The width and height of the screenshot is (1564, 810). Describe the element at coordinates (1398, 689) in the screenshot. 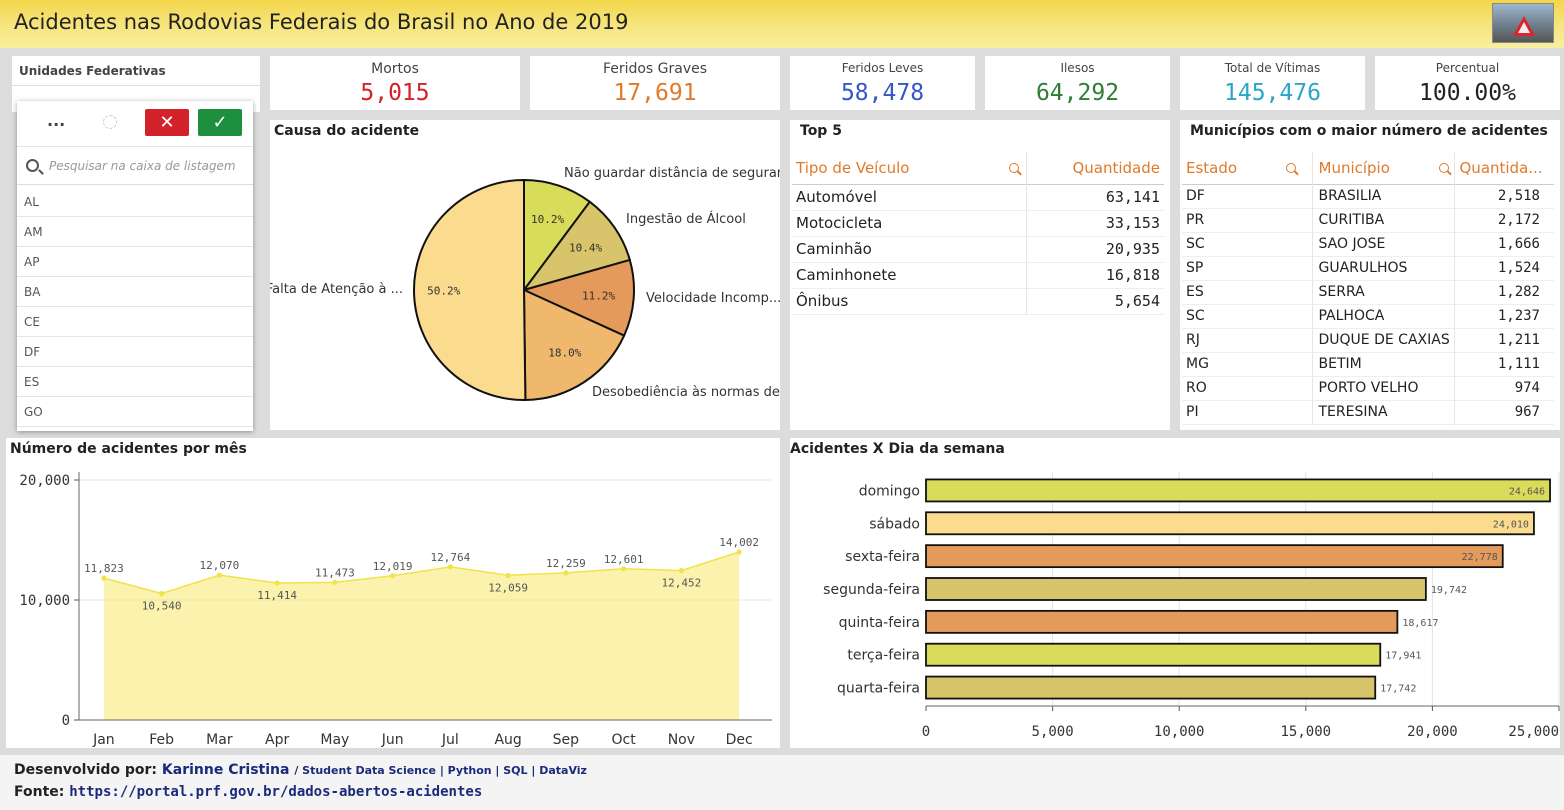

I see `bar-value-label: 17,742` at that location.